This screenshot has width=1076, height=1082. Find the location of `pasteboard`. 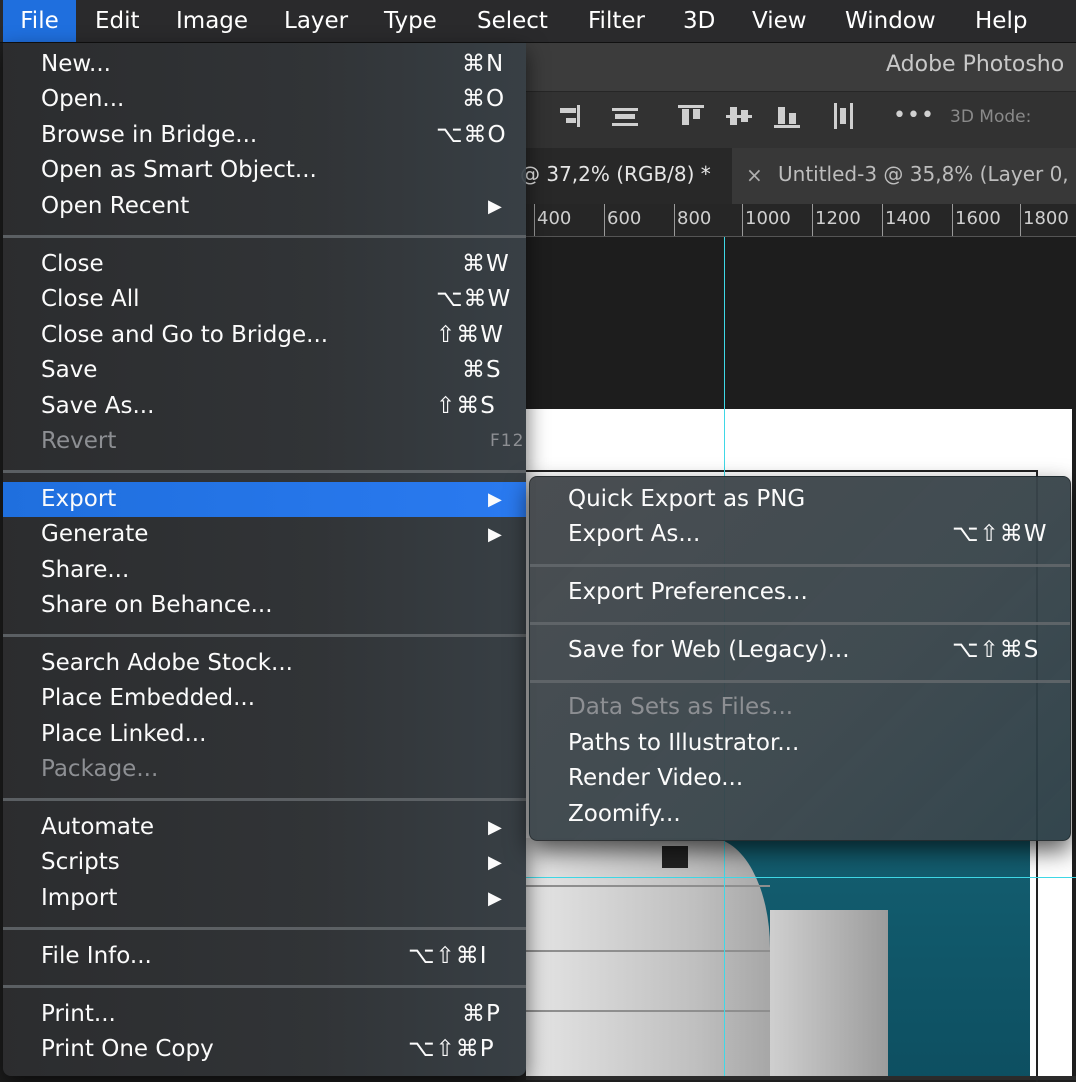

pasteboard is located at coordinates (801, 323).